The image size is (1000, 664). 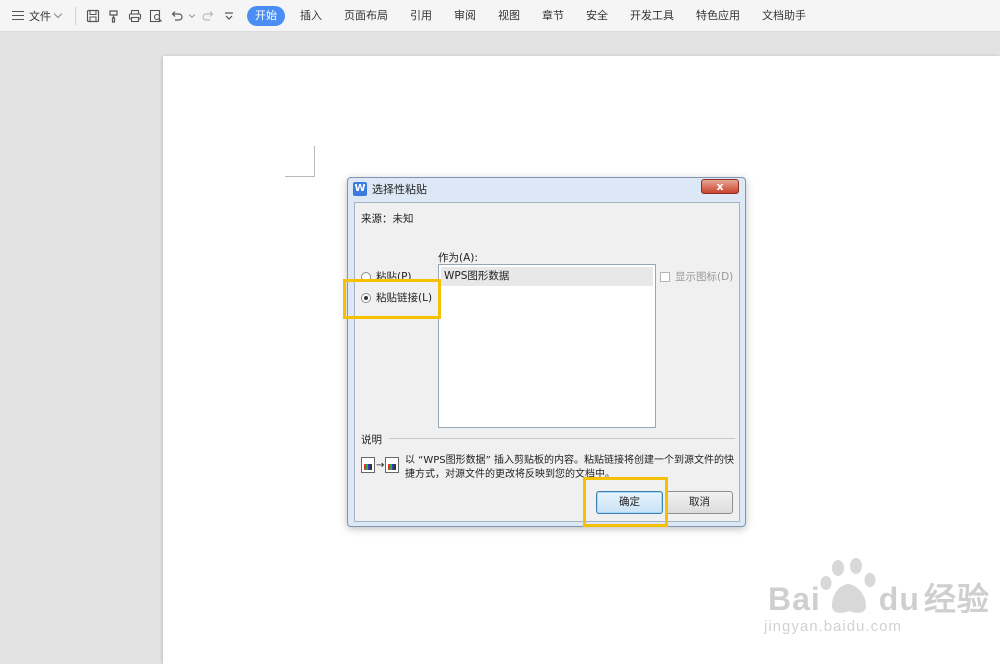 I want to click on margin-corner-marker, so click(x=300, y=161).